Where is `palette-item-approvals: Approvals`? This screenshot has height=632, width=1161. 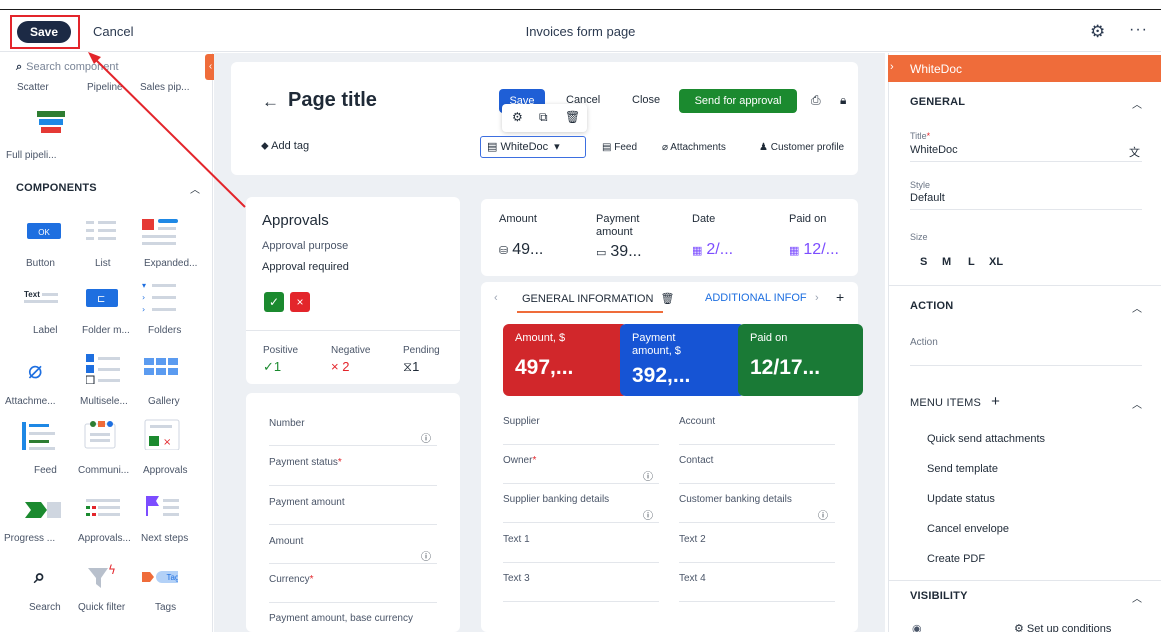 palette-item-approvals: Approvals is located at coordinates (165, 470).